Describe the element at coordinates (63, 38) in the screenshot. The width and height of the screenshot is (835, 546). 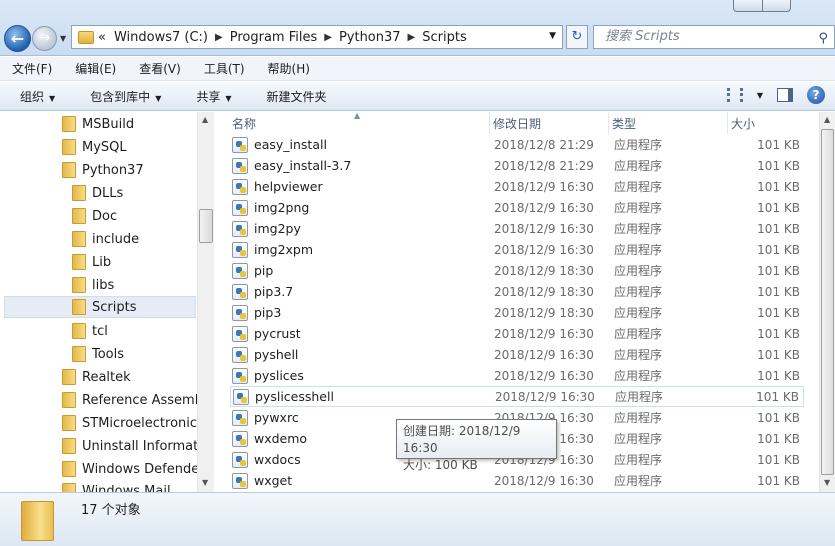
I see `recent-pages-chevron-icon: ▼` at that location.